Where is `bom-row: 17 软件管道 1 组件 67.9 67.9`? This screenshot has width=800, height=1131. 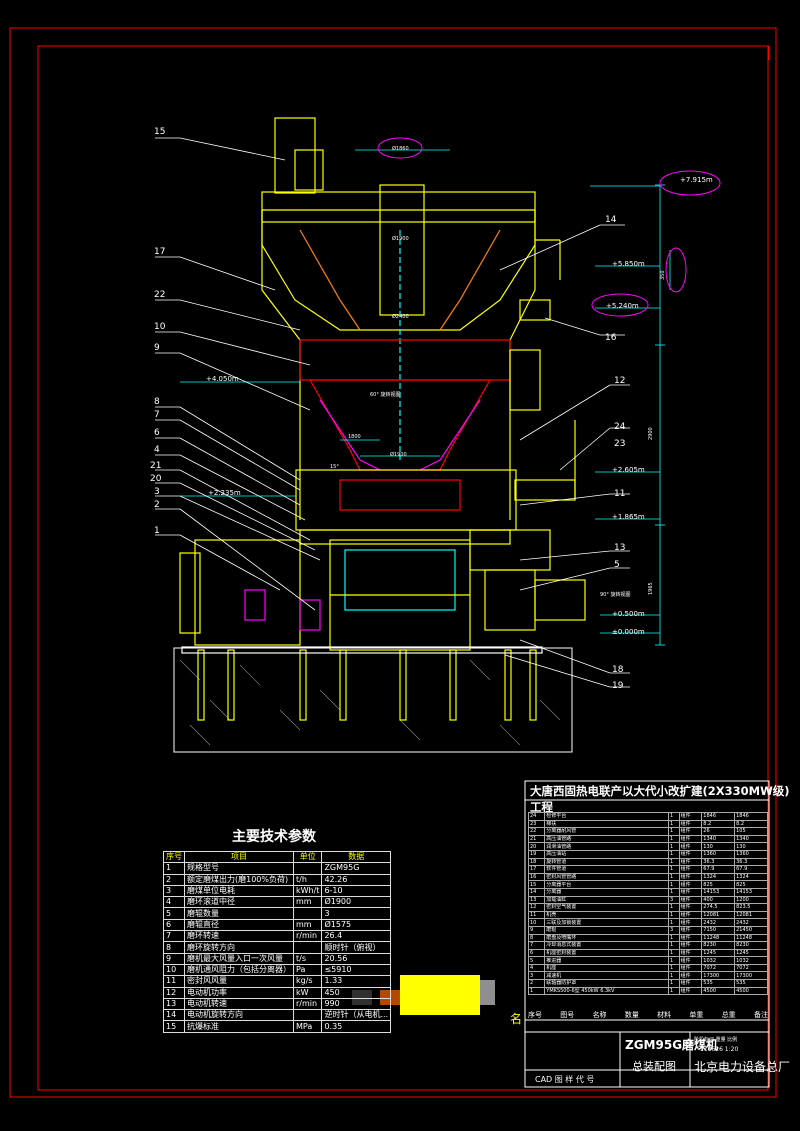
bom-row: 17 软件管道 1 组件 67.9 67.9 is located at coordinates (647, 869).